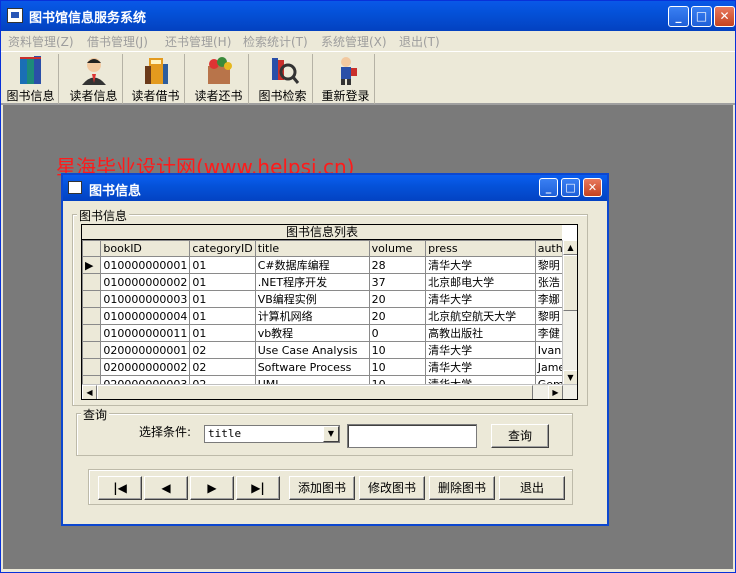 This screenshot has width=736, height=573. Describe the element at coordinates (94, 79) in the screenshot. I see `toolbar-reader-info-button: 读者信息` at that location.